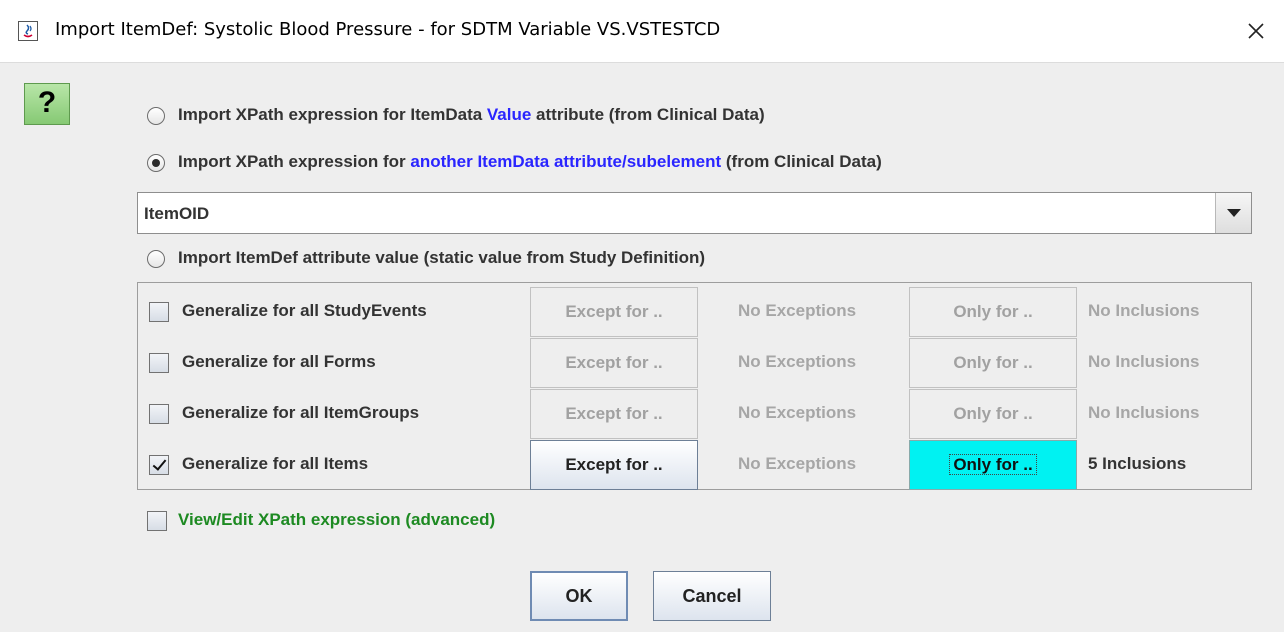 This screenshot has width=1284, height=632. I want to click on java-icon, so click(28, 31).